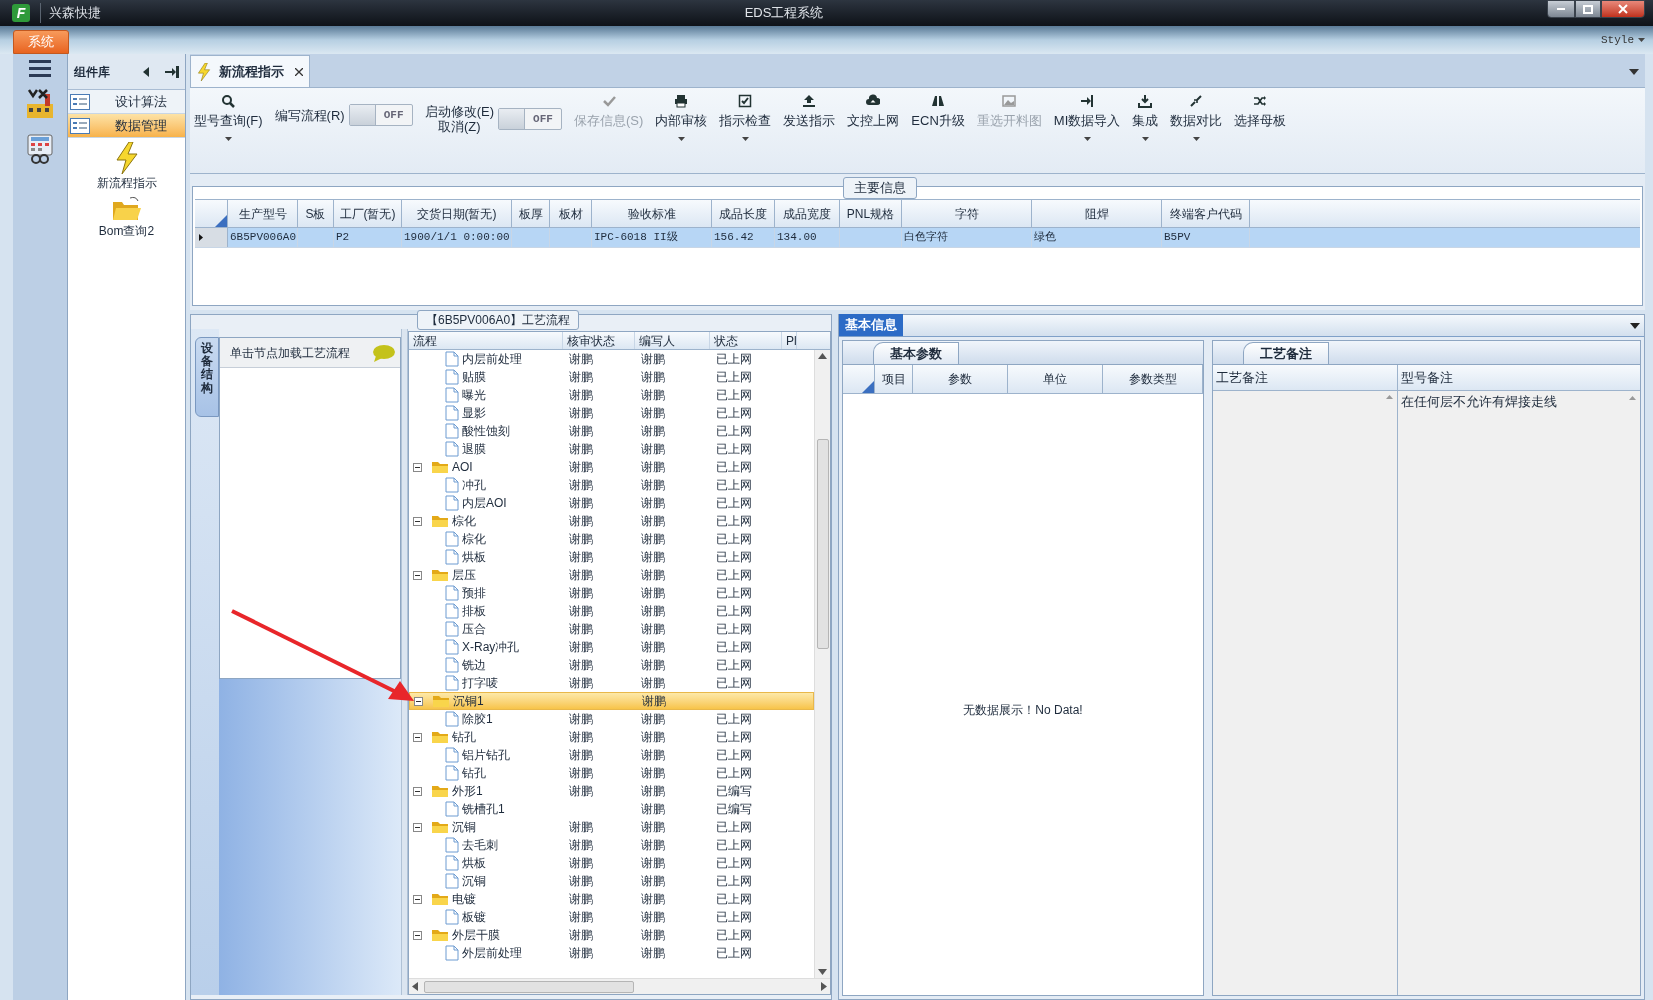  Describe the element at coordinates (611, 593) in the screenshot. I see `tree-row: 预排 谢鹏 谢鹏 已上网` at that location.